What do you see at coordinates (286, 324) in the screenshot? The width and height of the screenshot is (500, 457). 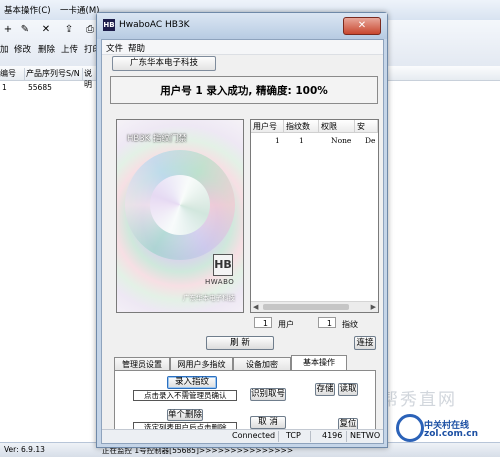 I see `user-count-label: 用户` at bounding box center [286, 324].